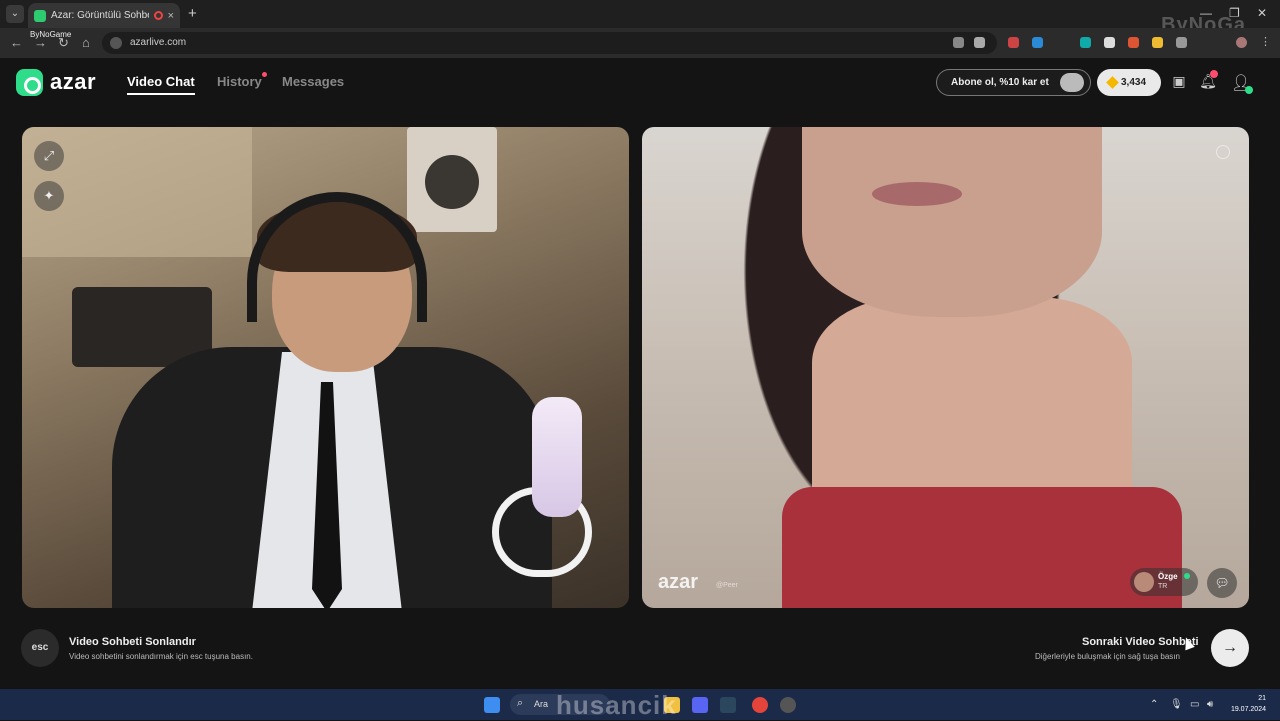 This screenshot has height=721, width=1280. What do you see at coordinates (51, 34) in the screenshot?
I see `overlay-label: ByNoGame` at bounding box center [51, 34].